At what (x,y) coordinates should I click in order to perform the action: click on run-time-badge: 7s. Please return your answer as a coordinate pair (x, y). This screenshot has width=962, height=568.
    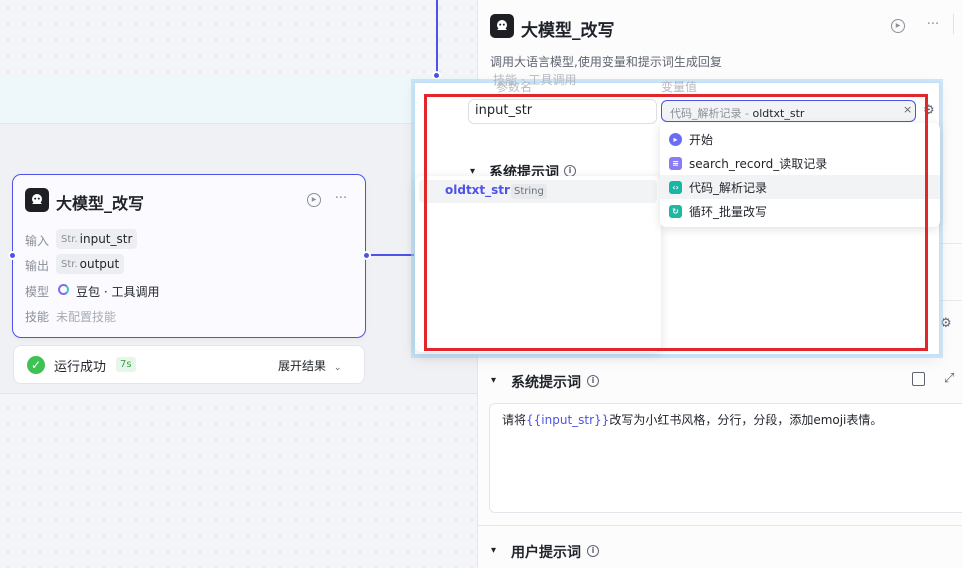
    Looking at the image, I should click on (126, 364).